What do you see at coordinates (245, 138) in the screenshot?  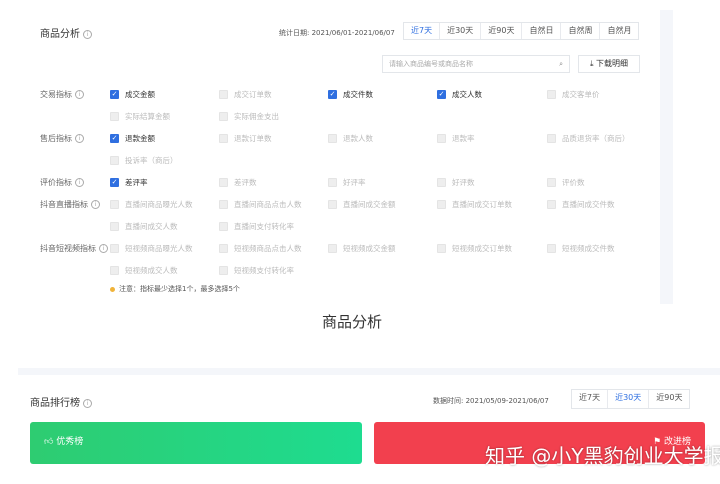 I see `metric-checkbox: 退款订单数` at bounding box center [245, 138].